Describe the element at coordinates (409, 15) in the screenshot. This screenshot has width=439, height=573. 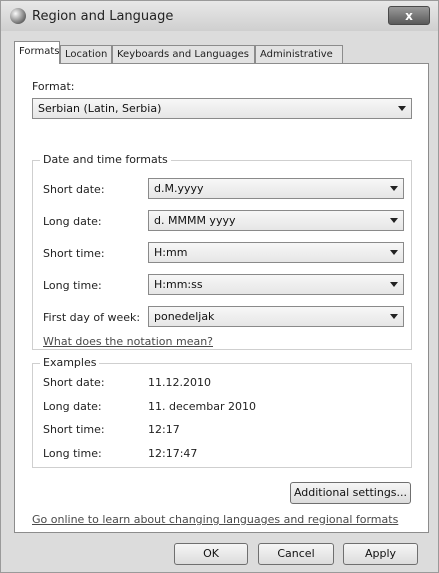
I see `close-button: x` at that location.